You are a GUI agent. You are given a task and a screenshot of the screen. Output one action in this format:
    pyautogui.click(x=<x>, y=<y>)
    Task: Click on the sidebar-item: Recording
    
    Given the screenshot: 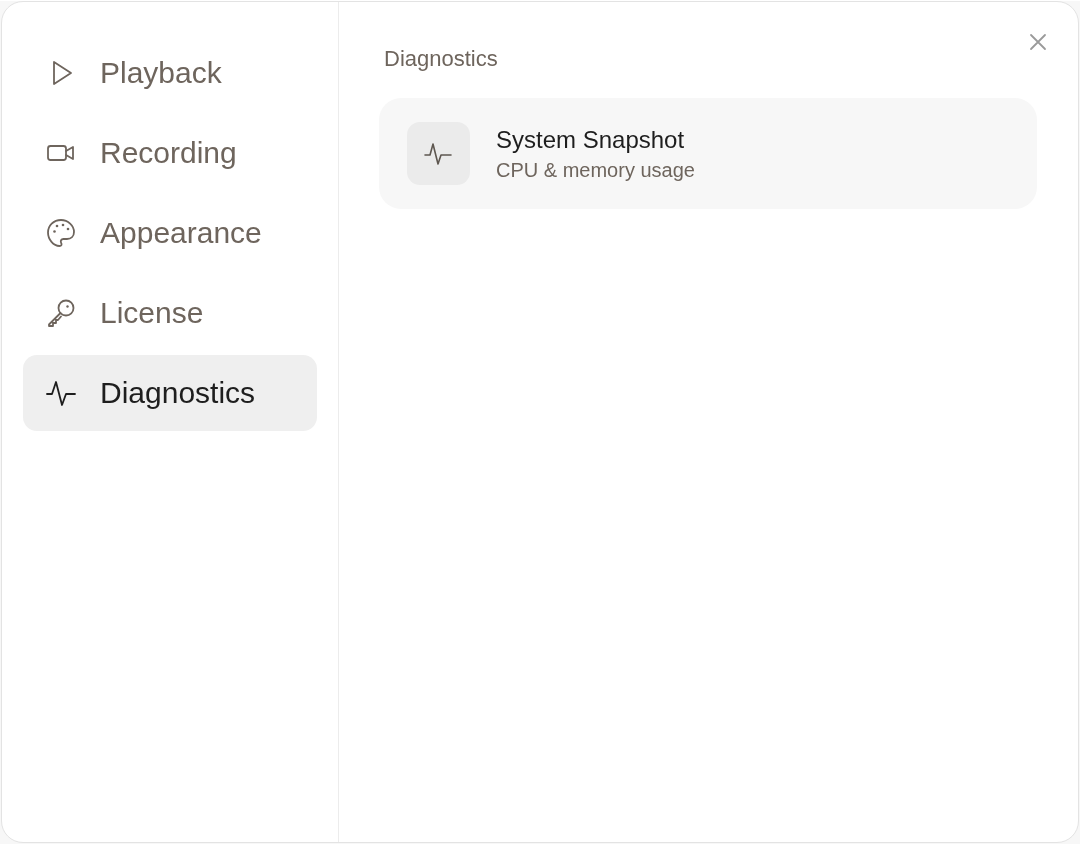 What is the action you would take?
    pyautogui.click(x=170, y=153)
    